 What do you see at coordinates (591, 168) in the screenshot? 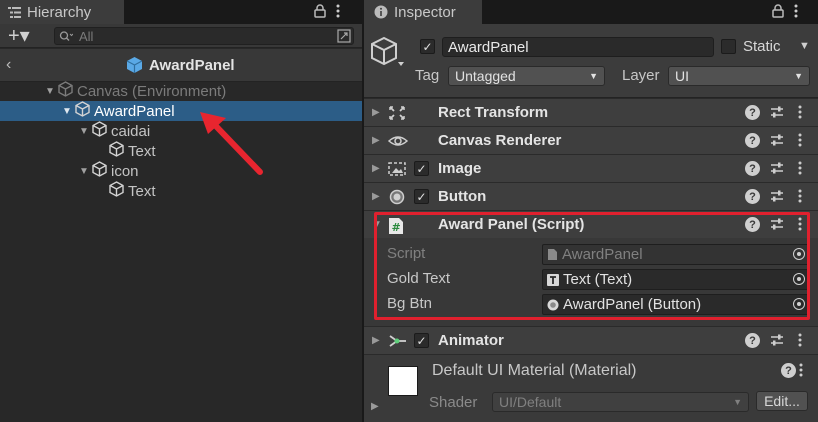
I see `component-header: ▶ ✓ Image?` at bounding box center [591, 168].